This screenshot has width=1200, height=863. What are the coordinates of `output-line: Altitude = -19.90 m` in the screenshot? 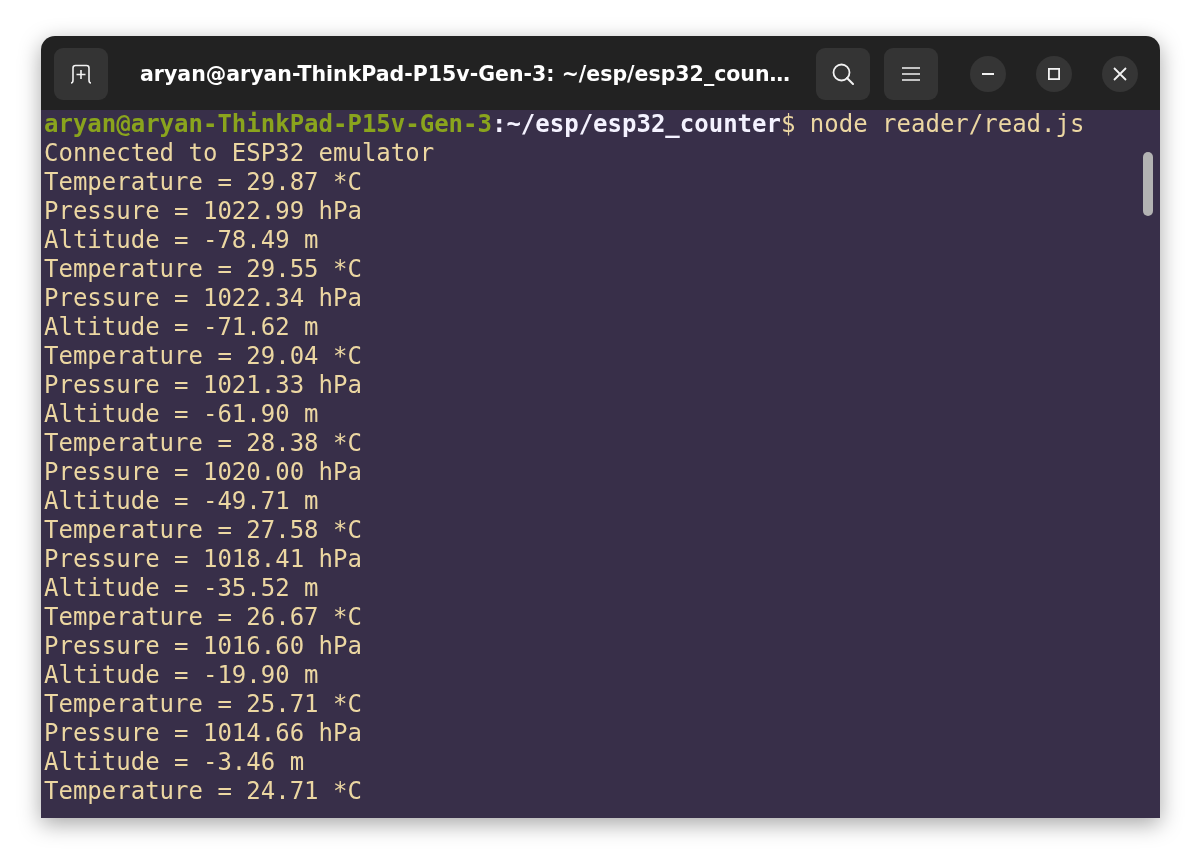 It's located at (181, 675).